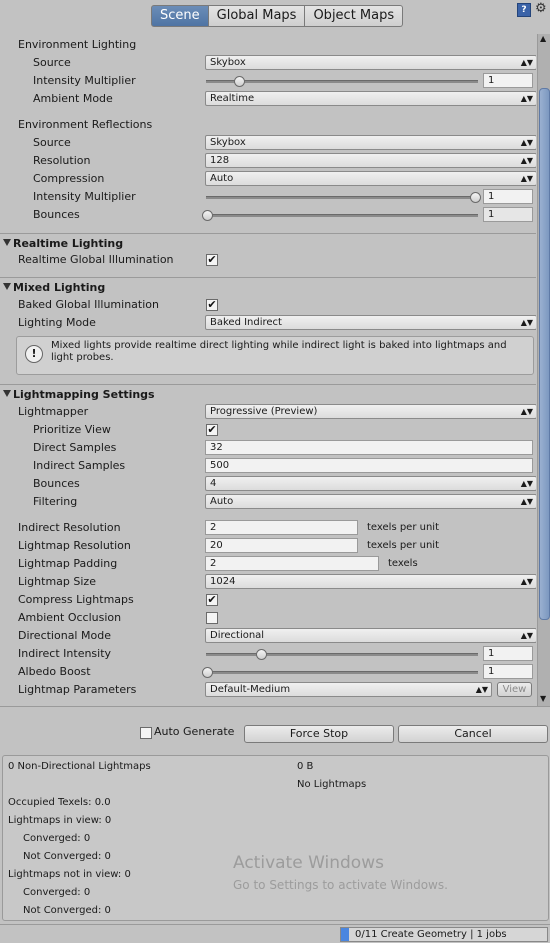  I want to click on refl-source-row: Source Skybox ▲▼, so click(268, 143).